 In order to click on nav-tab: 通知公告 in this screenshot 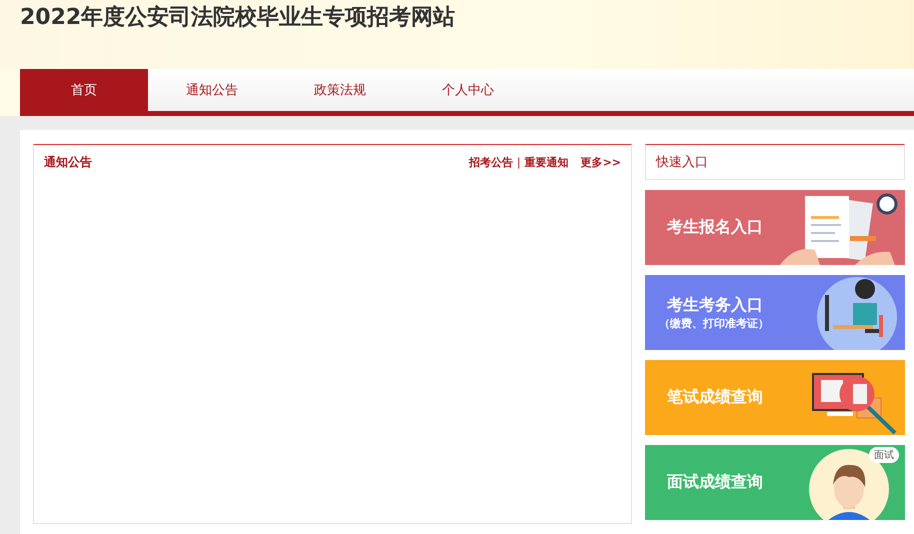, I will do `click(212, 90)`.